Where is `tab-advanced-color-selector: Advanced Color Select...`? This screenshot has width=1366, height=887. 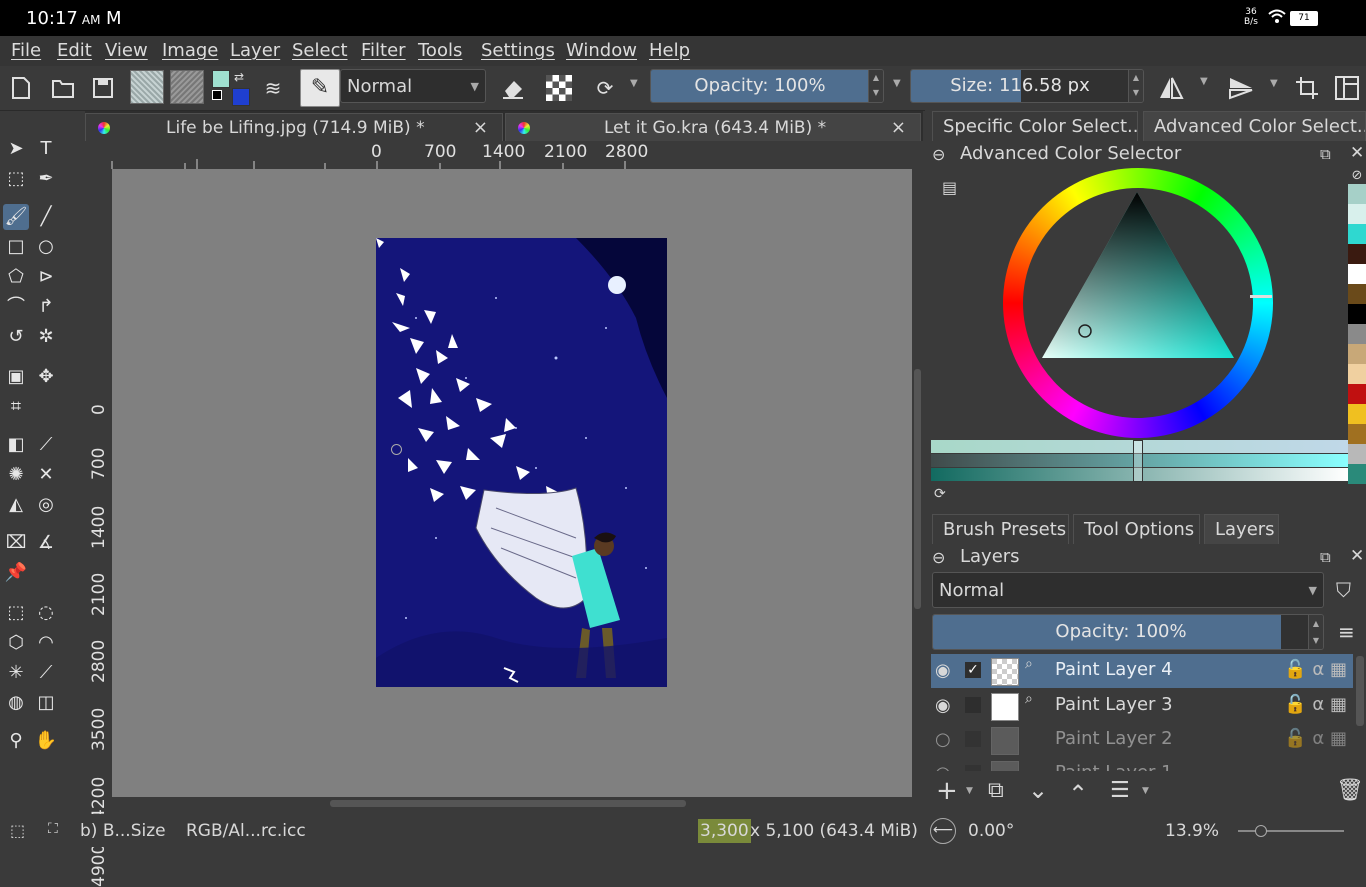
tab-advanced-color-selector: Advanced Color Select... is located at coordinates (1254, 126).